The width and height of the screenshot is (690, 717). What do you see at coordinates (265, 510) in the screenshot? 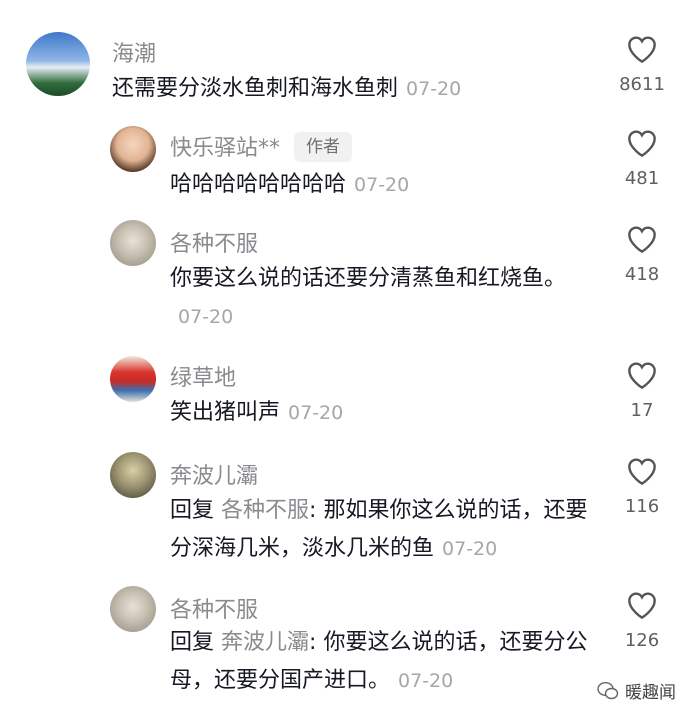
I see `reply-to-username: 各种不服` at bounding box center [265, 510].